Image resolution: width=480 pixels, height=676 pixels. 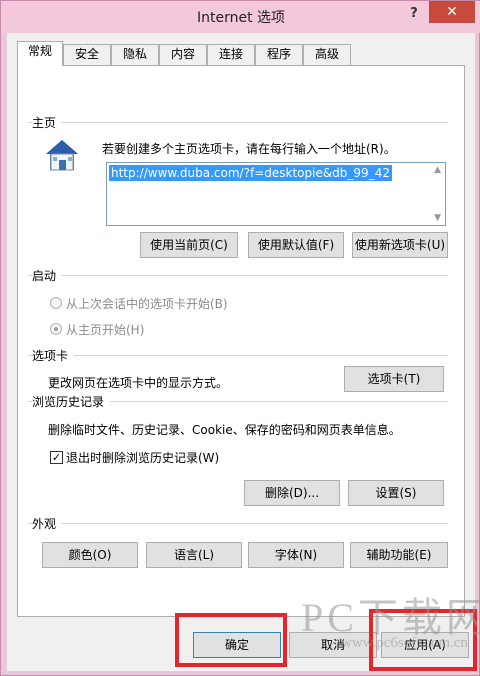 I want to click on title-bar: Internet 选项 ? ✕, so click(x=240, y=17).